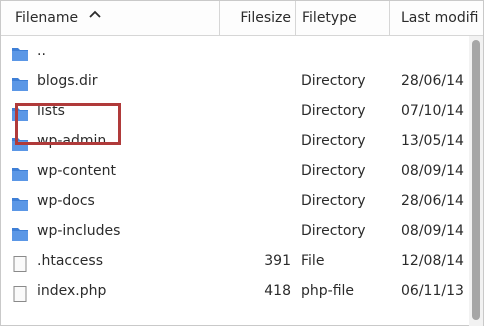  What do you see at coordinates (432, 261) in the screenshot?
I see `file-last-modified: 12/08/14` at bounding box center [432, 261].